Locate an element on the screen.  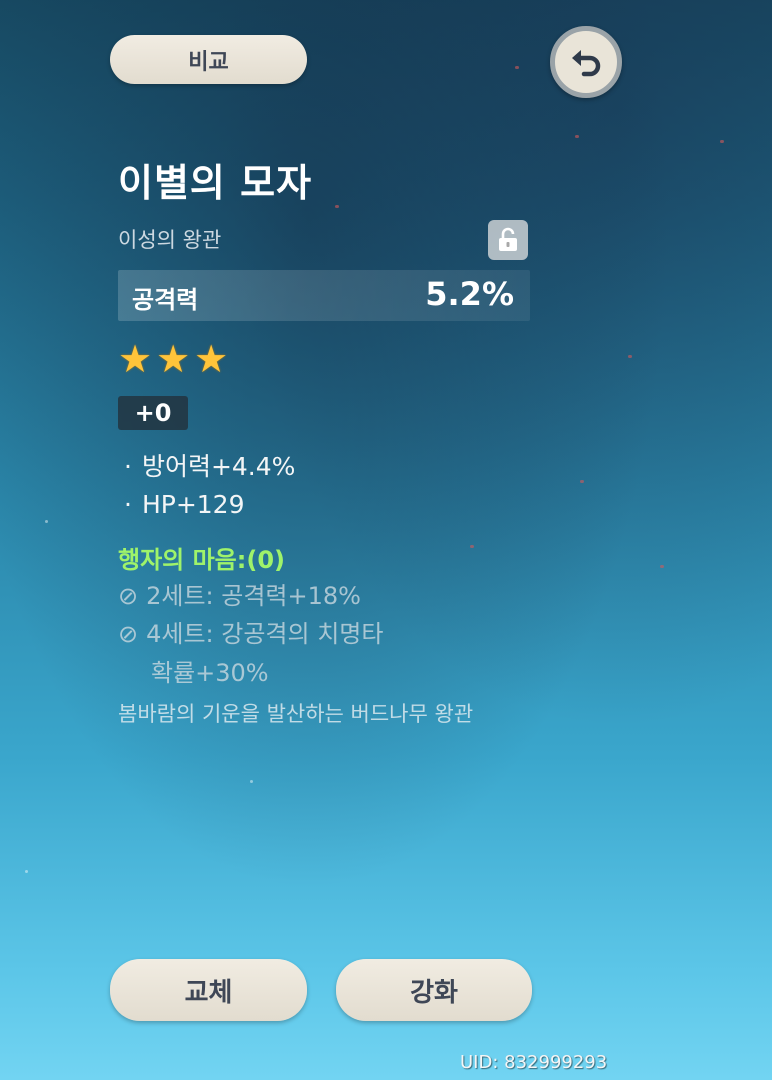
compare-button: 비교 is located at coordinates (208, 59).